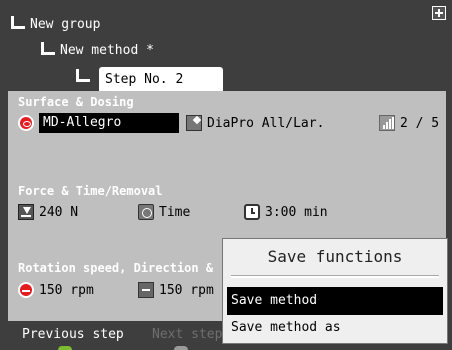 The width and height of the screenshot is (452, 350). What do you see at coordinates (26, 290) in the screenshot?
I see `disc-rotation-icon` at bounding box center [26, 290].